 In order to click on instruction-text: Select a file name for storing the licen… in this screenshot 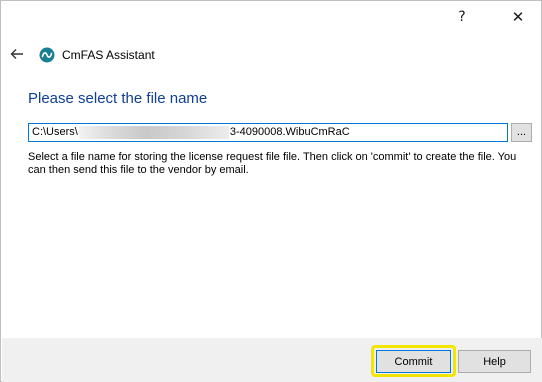, I will do `click(272, 163)`.